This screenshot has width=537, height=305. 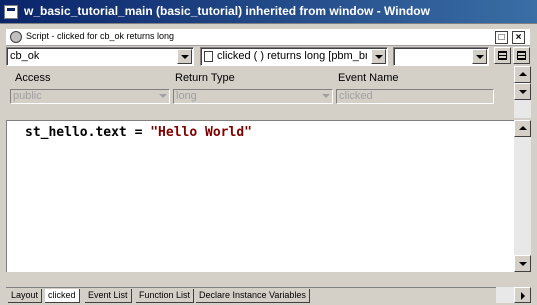 I want to click on return-type-field: long, so click(x=253, y=96).